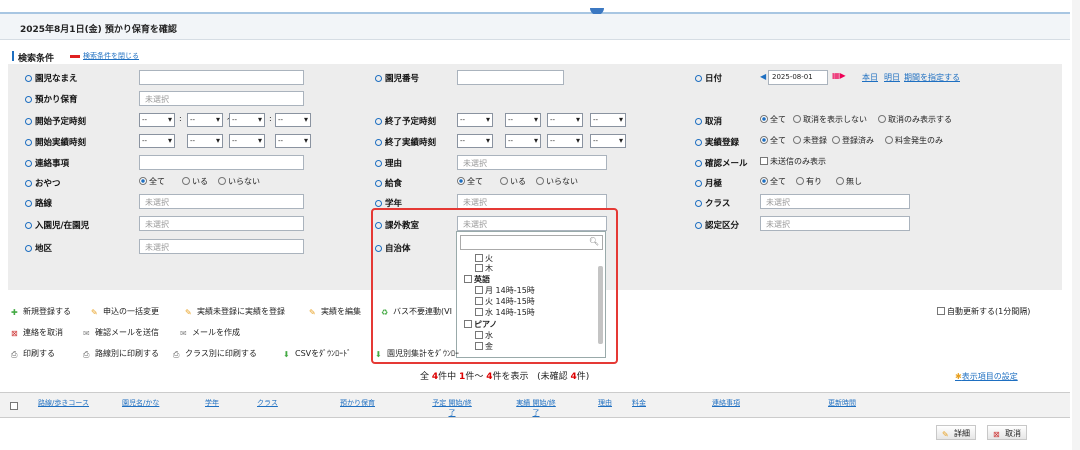 The image size is (1080, 450). Describe the element at coordinates (125, 311) in the screenshot. I see `bulk-change-button: ✎ 申込の一括変更` at that location.